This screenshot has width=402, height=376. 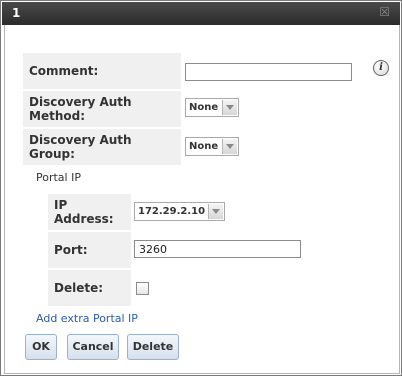 I want to click on delete-checkbox, so click(x=142, y=288).